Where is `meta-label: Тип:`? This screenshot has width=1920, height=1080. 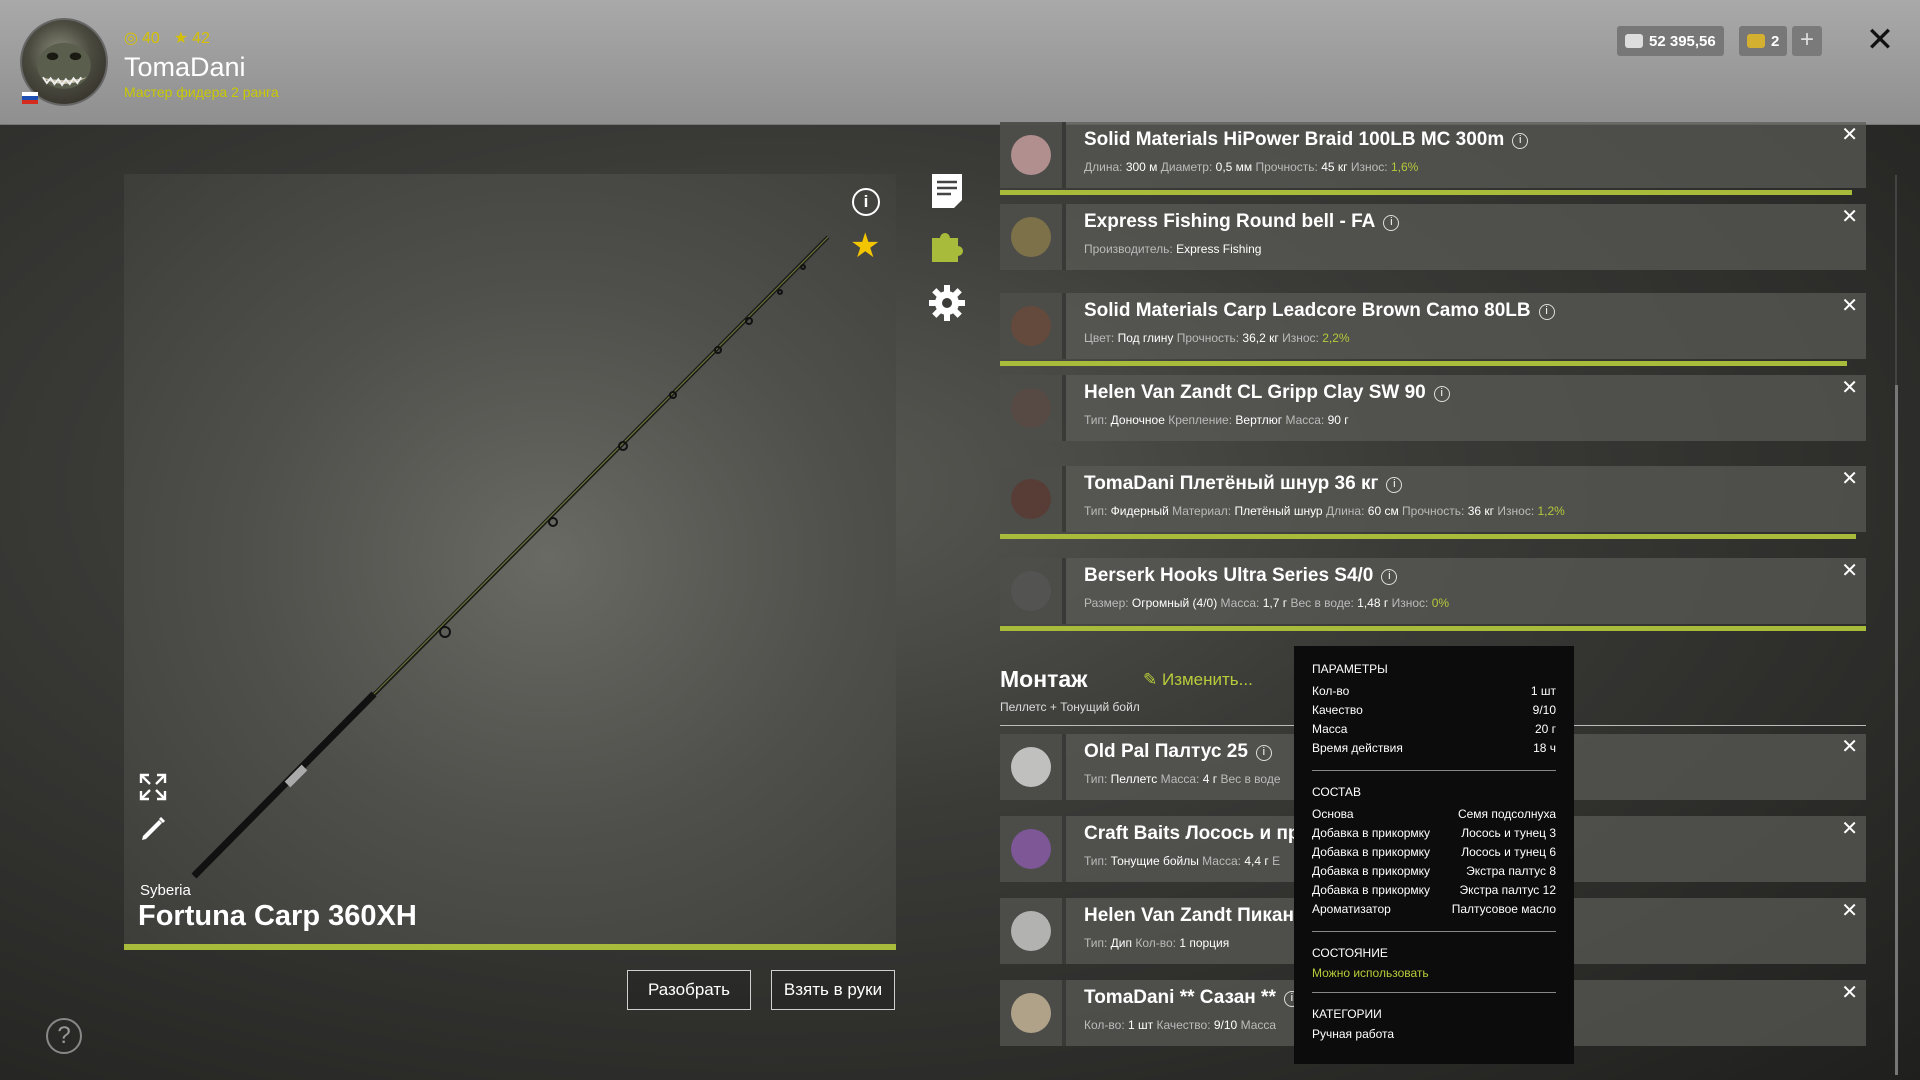
meta-label: Тип: is located at coordinates (1097, 779).